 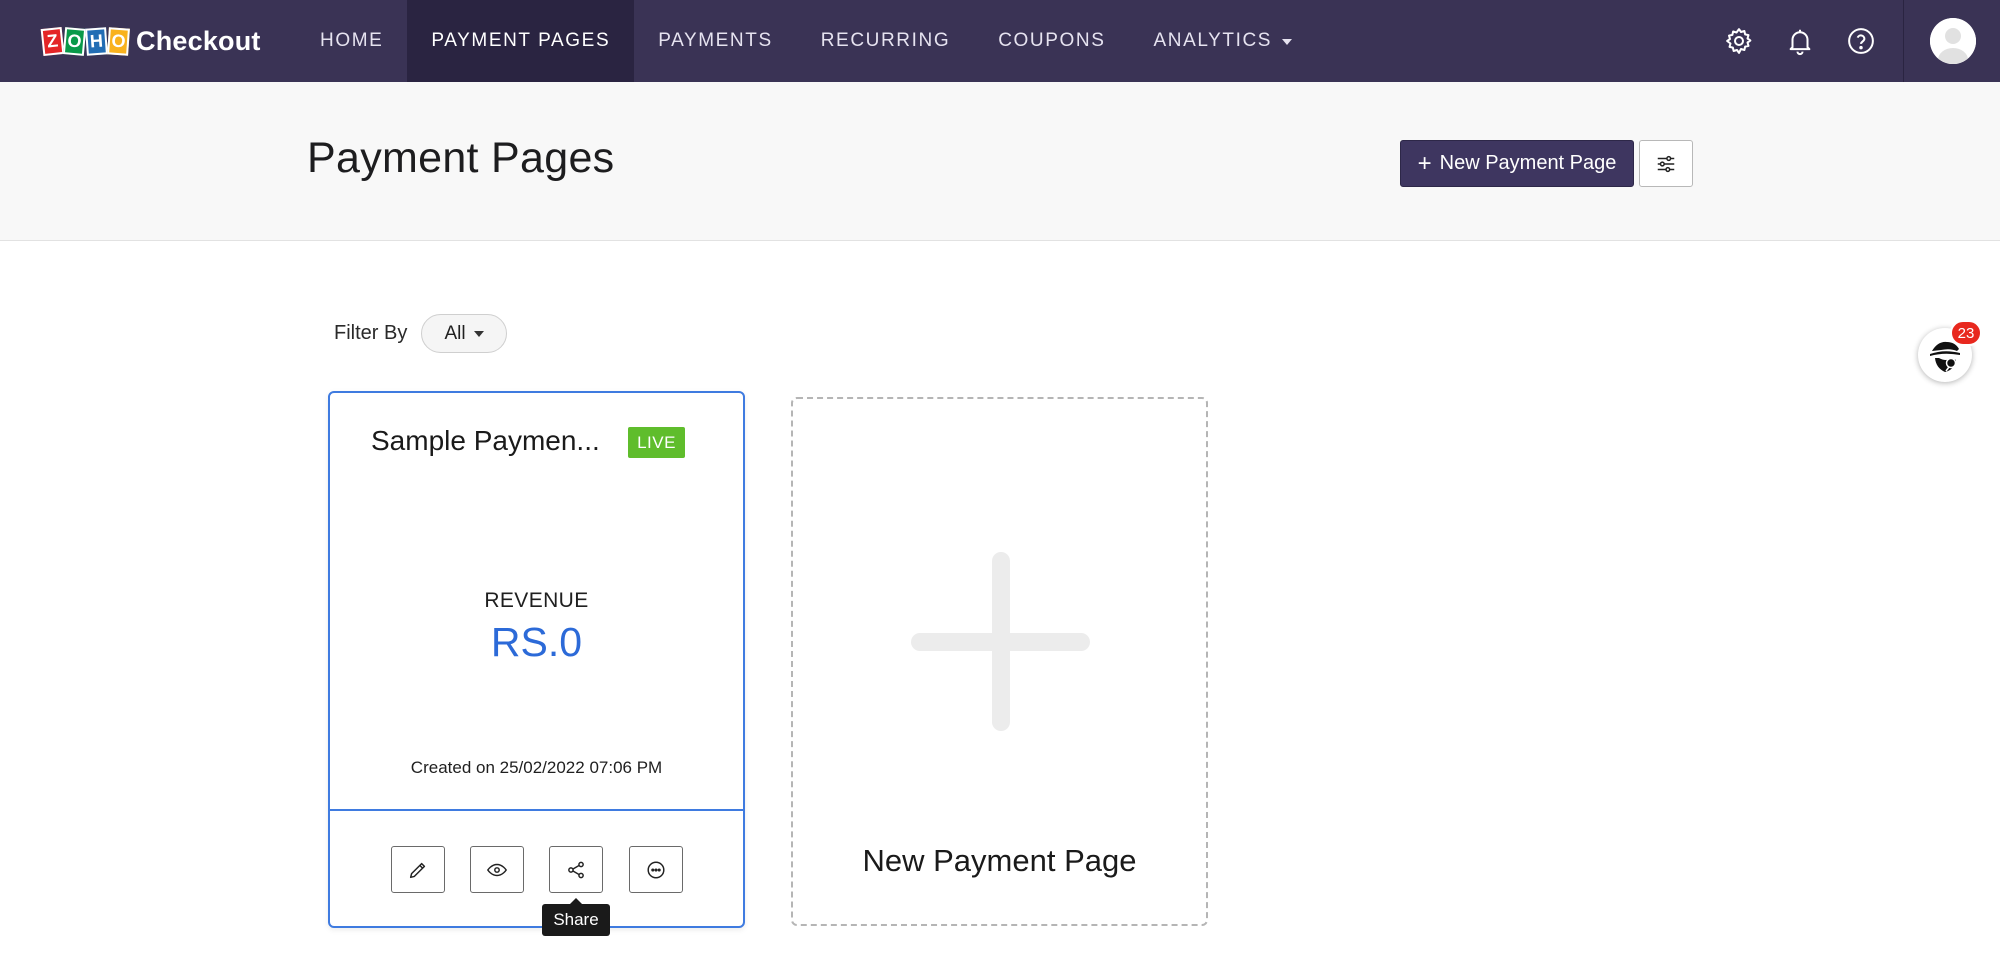 What do you see at coordinates (521, 41) in the screenshot?
I see `nav-payment-pages: PAYMENT PAGES` at bounding box center [521, 41].